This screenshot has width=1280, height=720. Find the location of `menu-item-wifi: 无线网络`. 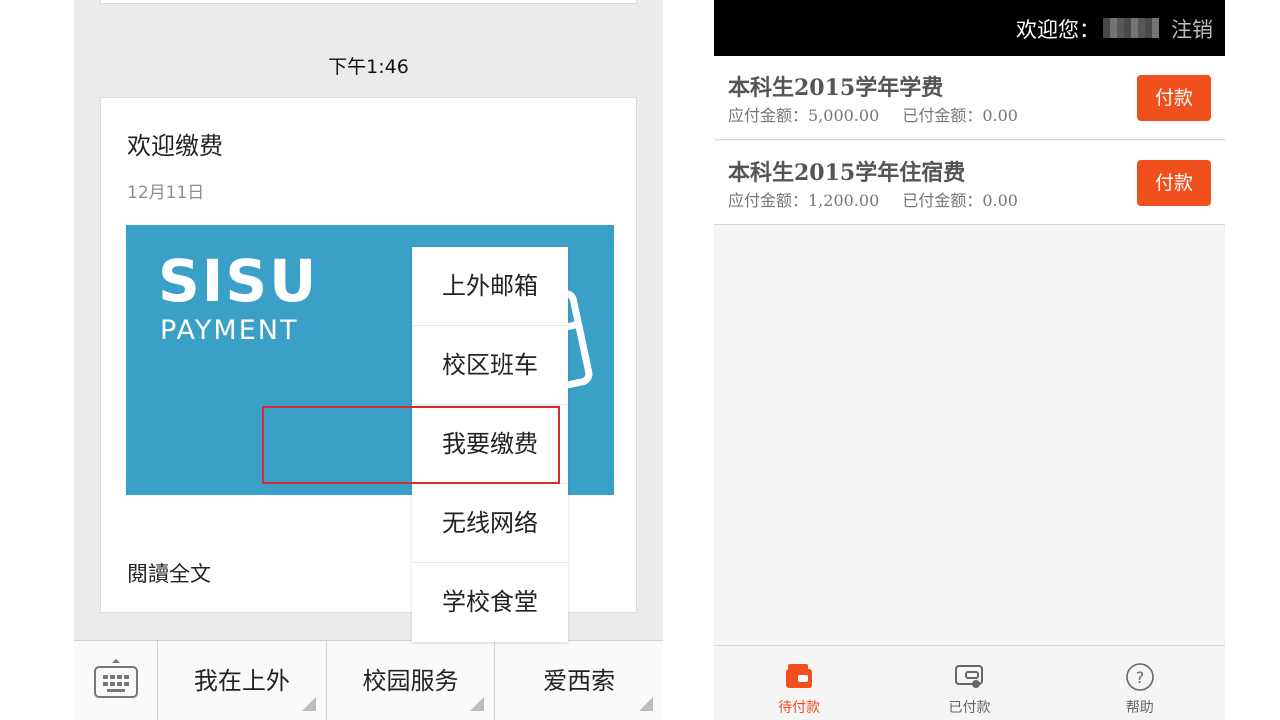

menu-item-wifi: 无线网络 is located at coordinates (490, 523).